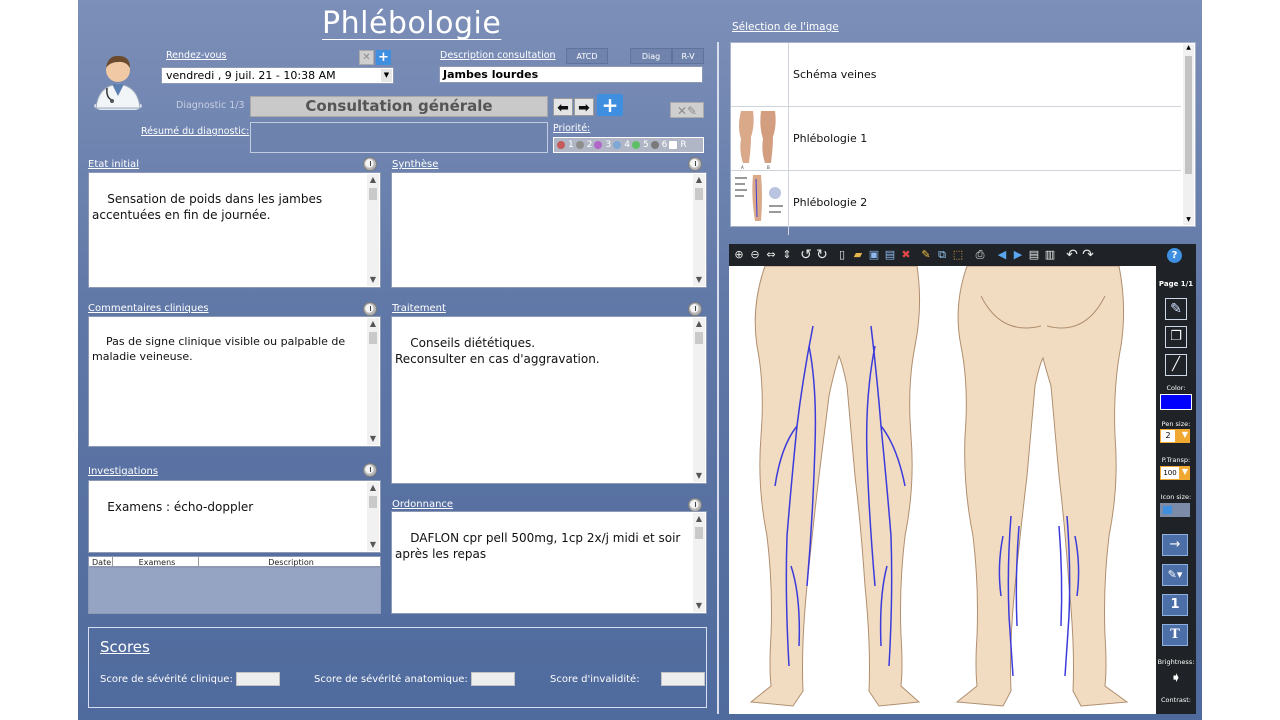 This screenshot has width=1280, height=720. Describe the element at coordinates (956, 139) in the screenshot. I see `image-list-item: AB Phlébologie 1` at that location.